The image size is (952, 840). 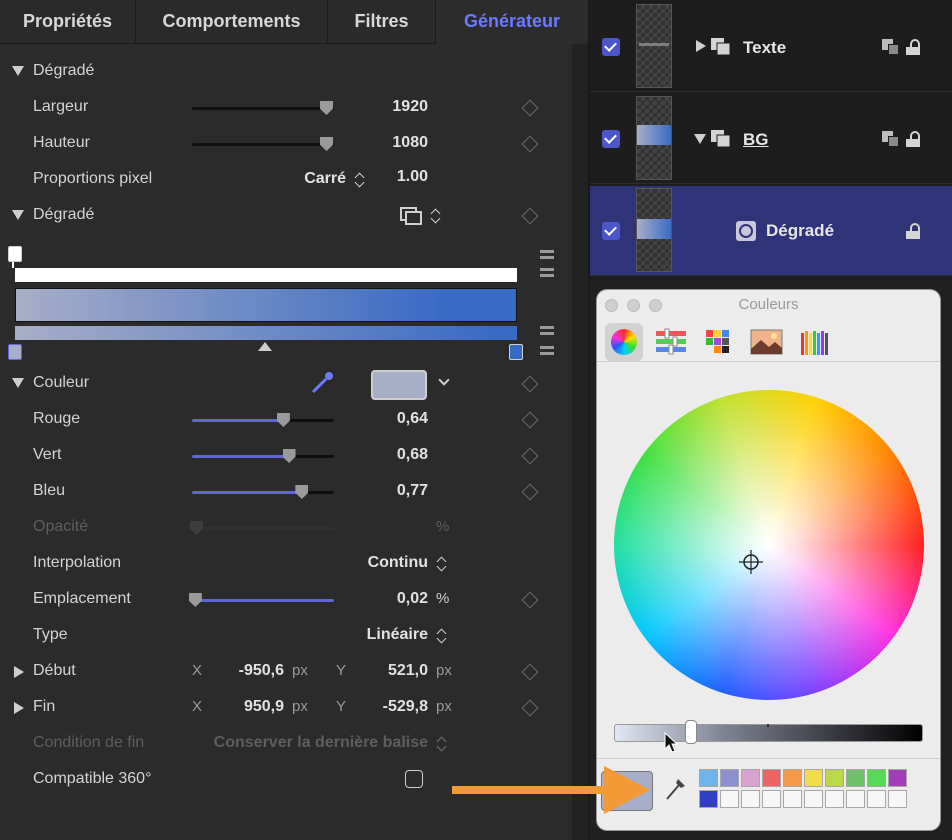 I want to click on color-wheel-mode-button, so click(x=624, y=342).